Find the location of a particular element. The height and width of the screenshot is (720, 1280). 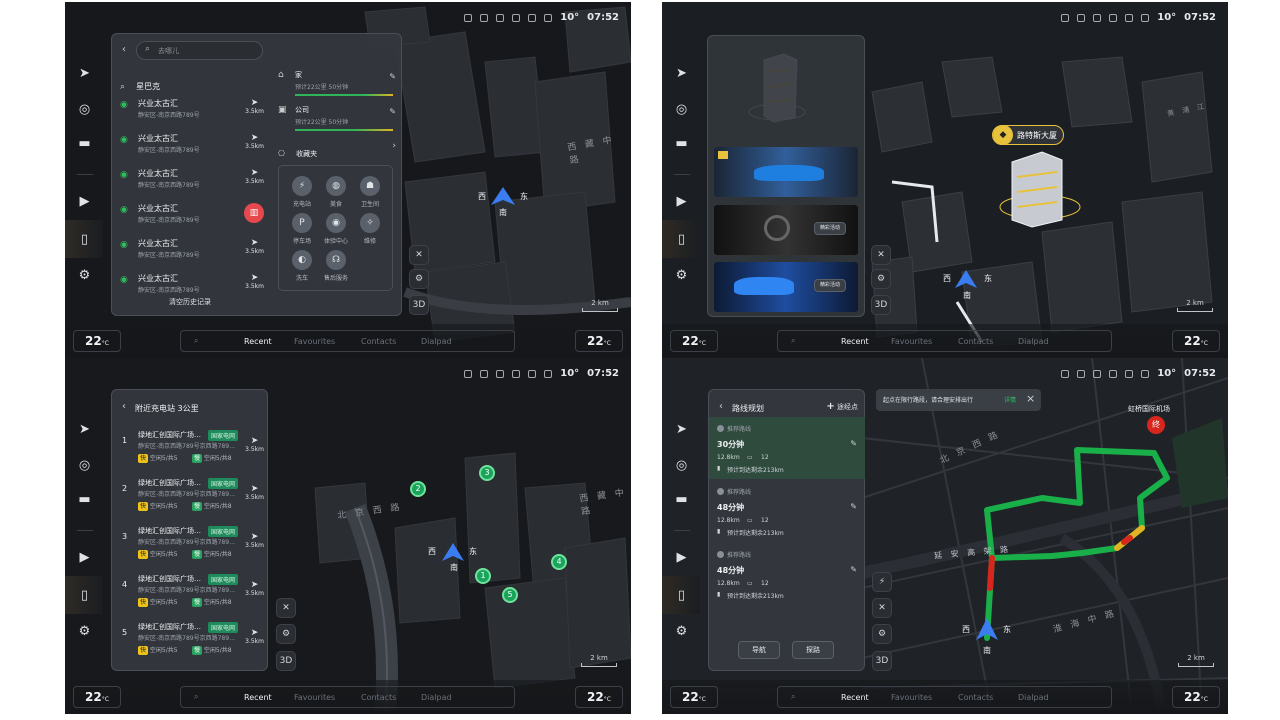

mute-voice-button: ✕ is located at coordinates (286, 608).